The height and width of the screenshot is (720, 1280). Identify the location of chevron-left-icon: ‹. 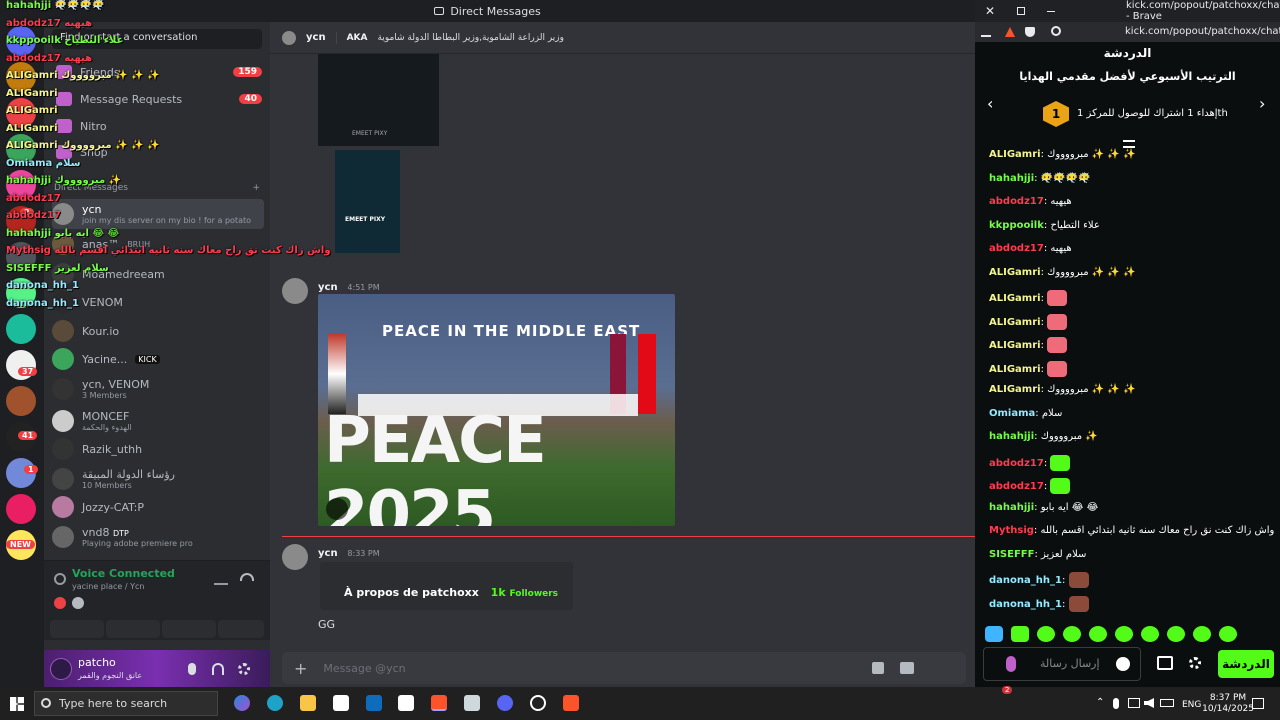
(990, 103).